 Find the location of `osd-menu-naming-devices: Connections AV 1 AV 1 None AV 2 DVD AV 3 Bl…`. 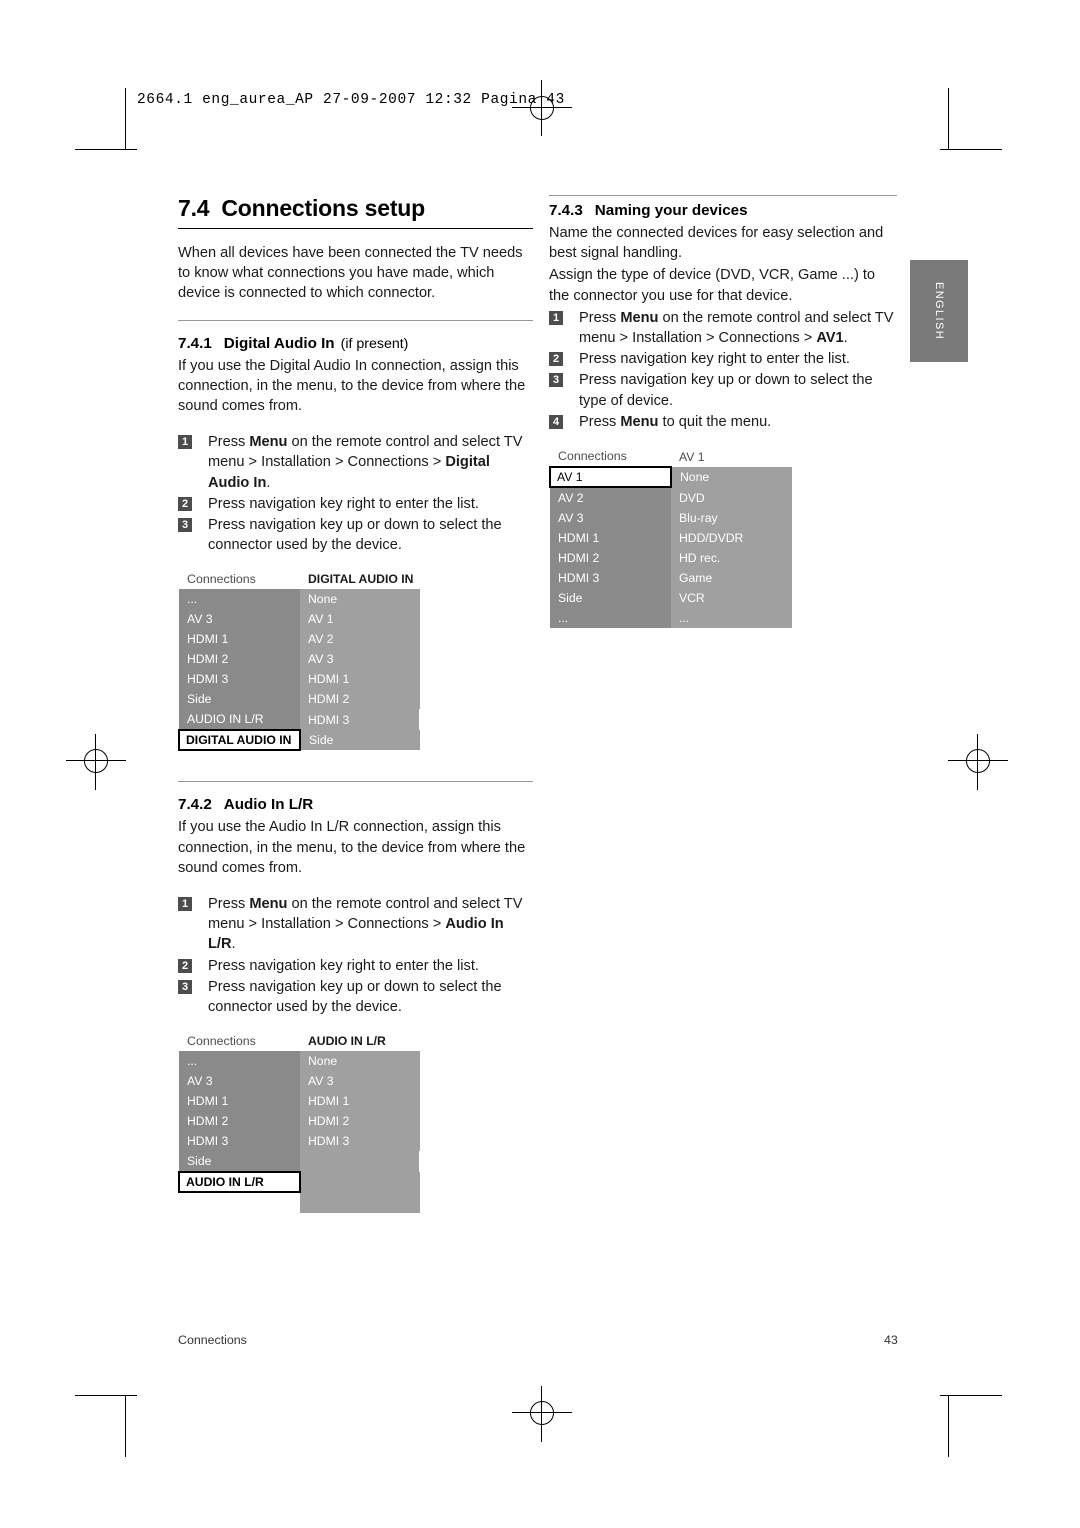

osd-menu-naming-devices: Connections AV 1 AV 1 None AV 2 DVD AV 3 Bl… is located at coordinates (671, 537).